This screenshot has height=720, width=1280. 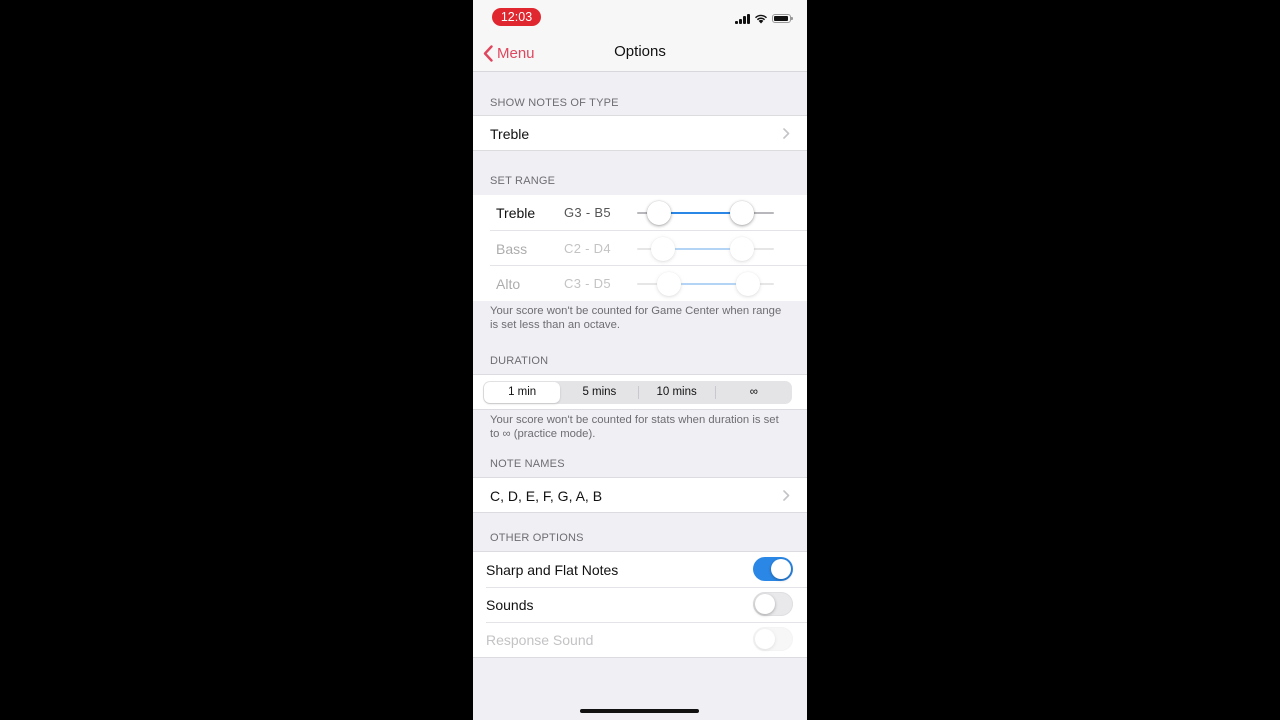 What do you see at coordinates (510, 134) in the screenshot?
I see `note-type-value: Treble` at bounding box center [510, 134].